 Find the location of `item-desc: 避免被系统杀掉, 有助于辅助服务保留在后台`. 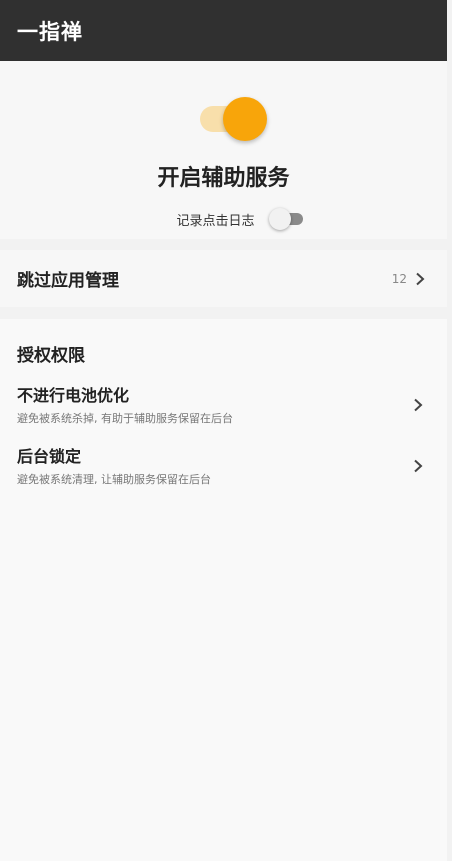

item-desc: 避免被系统杀掉, 有助于辅助服务保留在后台 is located at coordinates (125, 418).